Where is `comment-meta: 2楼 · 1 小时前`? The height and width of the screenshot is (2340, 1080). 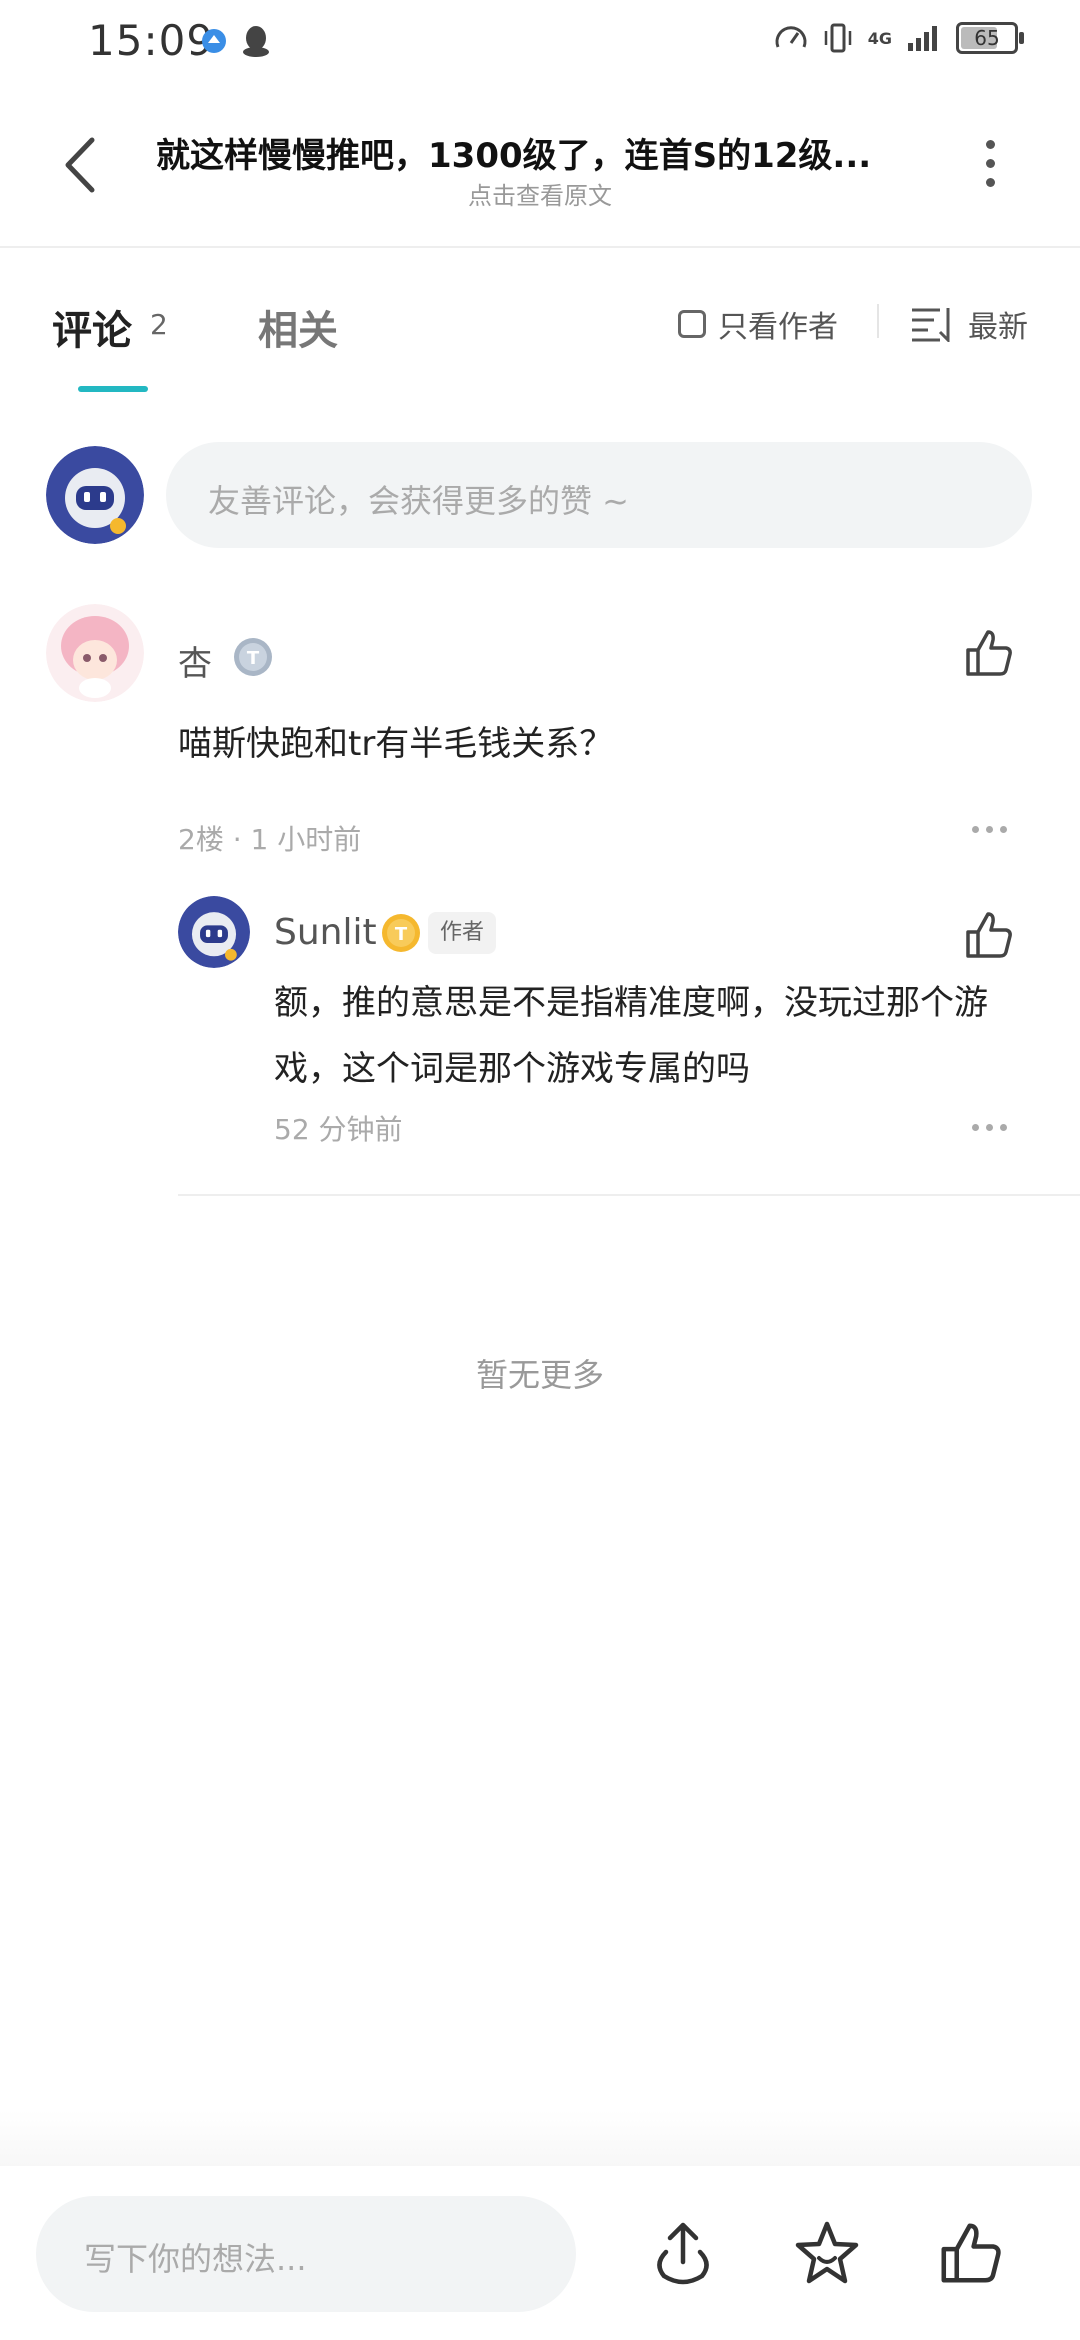 comment-meta: 2楼 · 1 小时前 is located at coordinates (270, 839).